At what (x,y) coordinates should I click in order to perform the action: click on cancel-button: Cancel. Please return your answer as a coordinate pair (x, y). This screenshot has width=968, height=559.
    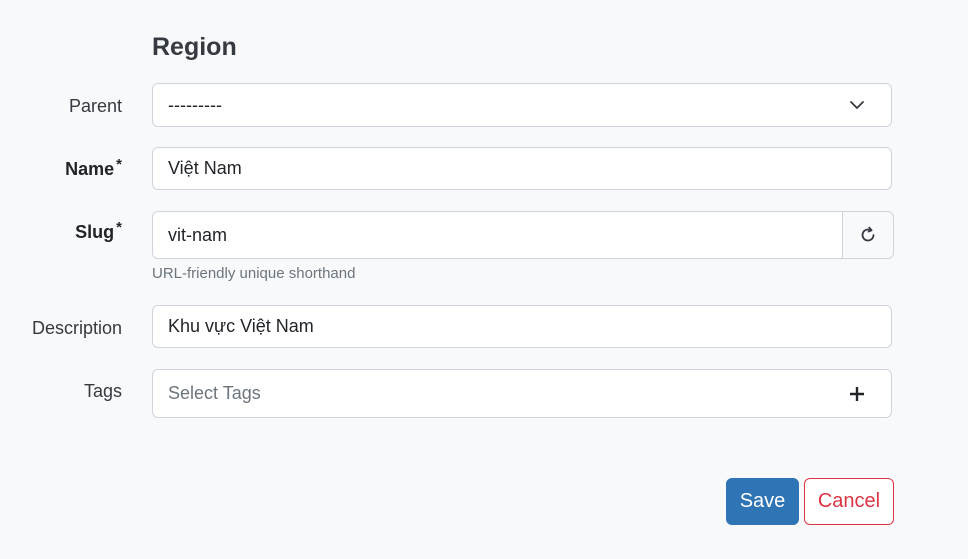
    Looking at the image, I should click on (849, 501).